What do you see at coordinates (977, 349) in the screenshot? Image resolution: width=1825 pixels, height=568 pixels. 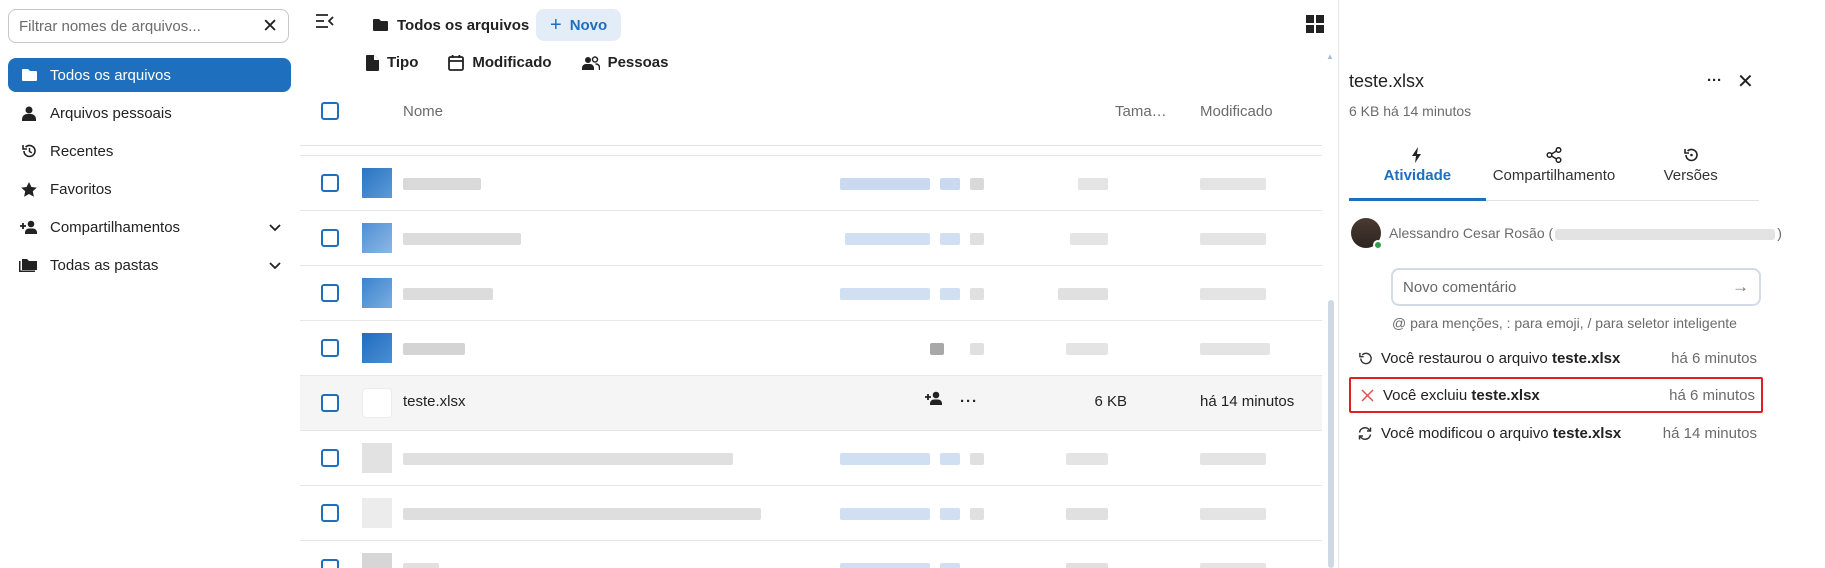 I see `obscured-action` at bounding box center [977, 349].